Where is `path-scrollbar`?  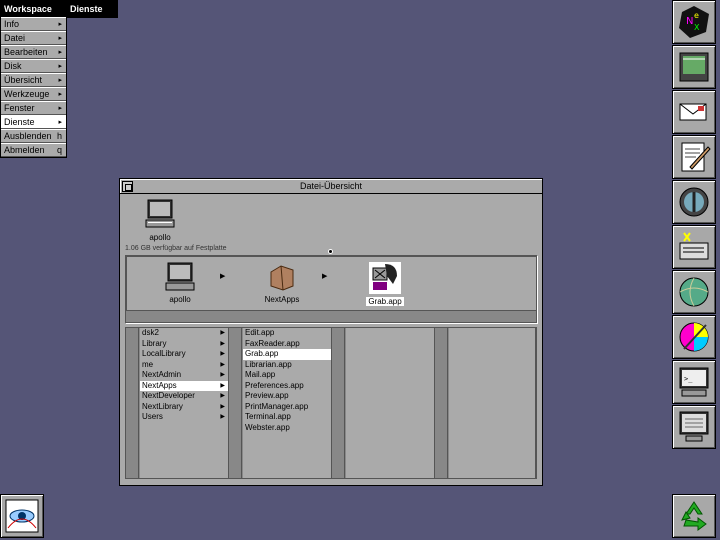 path-scrollbar is located at coordinates (331, 316).